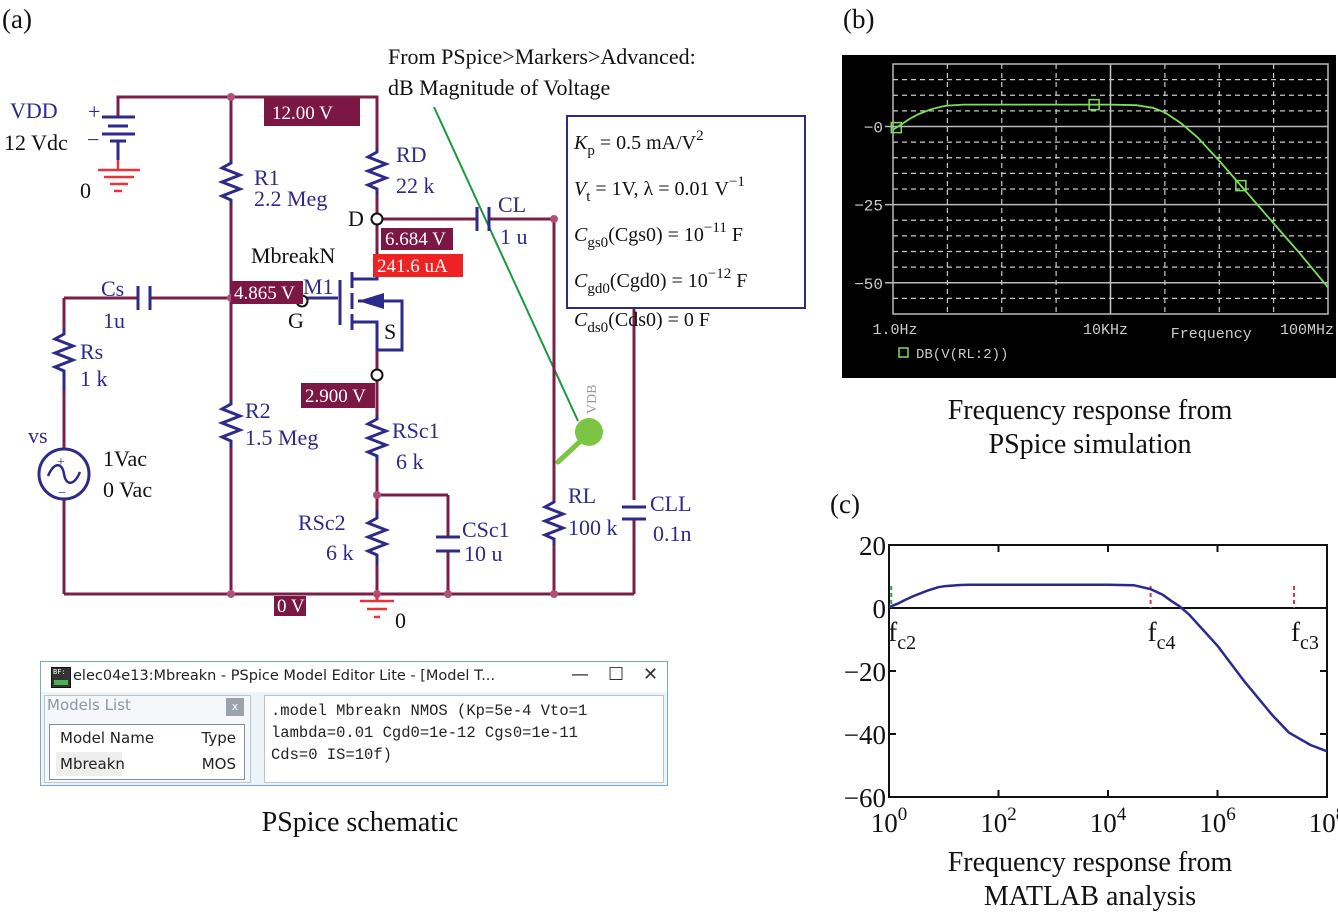 The image size is (1338, 921). What do you see at coordinates (873, 129) in the screenshot?
I see `y-tick-label: −0` at bounding box center [873, 129].